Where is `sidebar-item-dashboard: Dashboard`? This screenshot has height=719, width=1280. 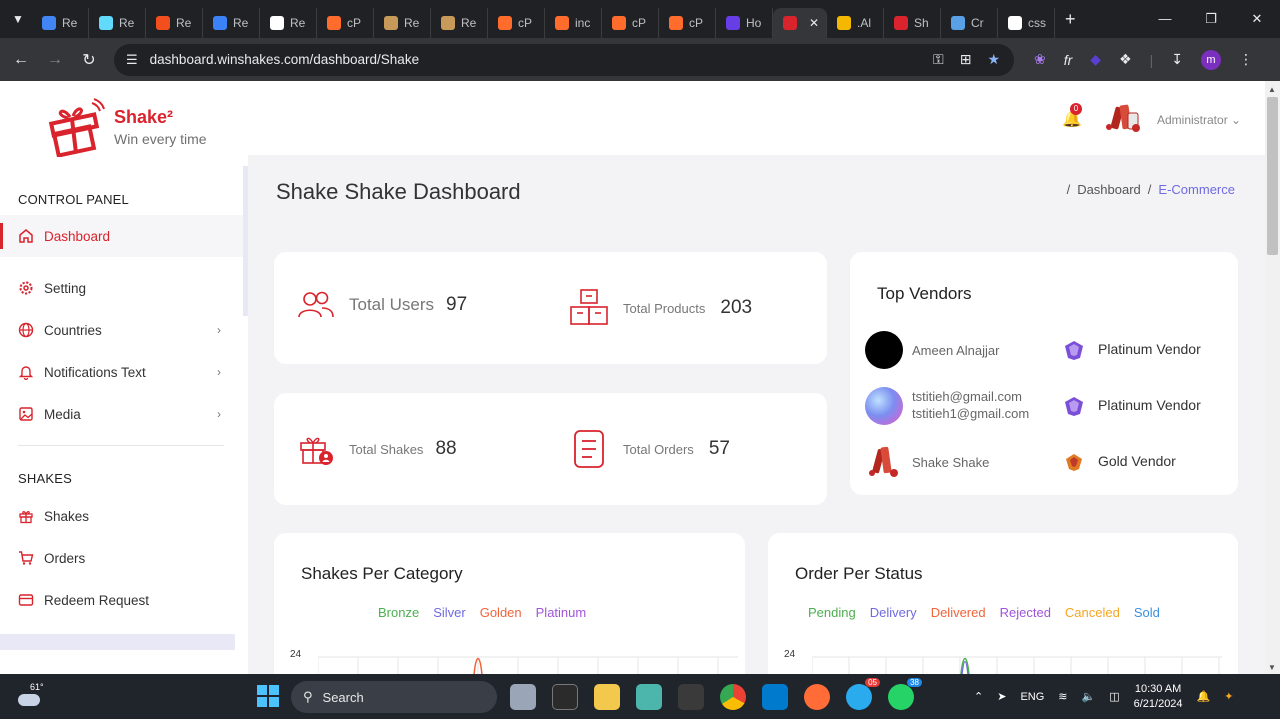 sidebar-item-dashboard: Dashboard is located at coordinates (121, 236).